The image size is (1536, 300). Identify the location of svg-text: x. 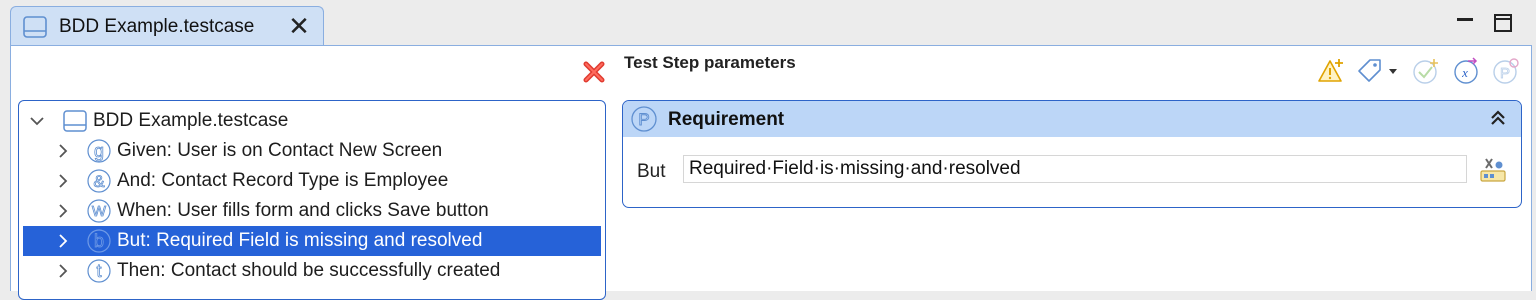
(1464, 72).